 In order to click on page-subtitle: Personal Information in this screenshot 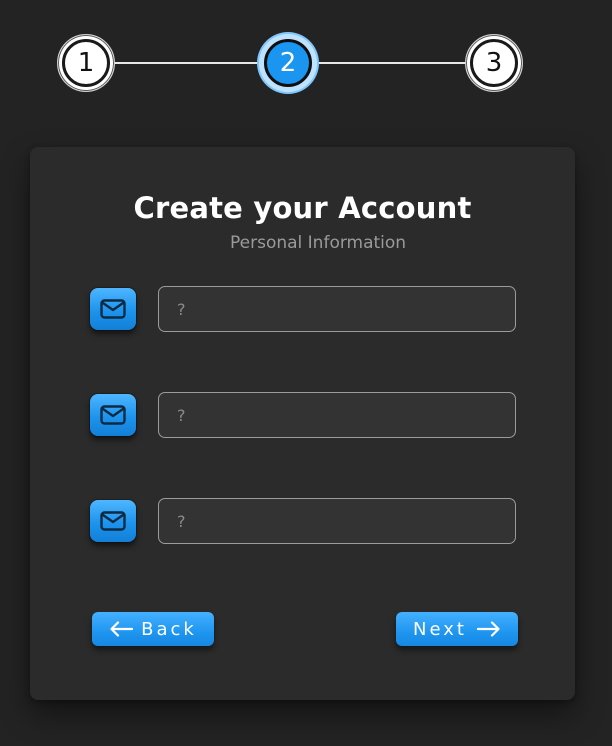, I will do `click(318, 243)`.